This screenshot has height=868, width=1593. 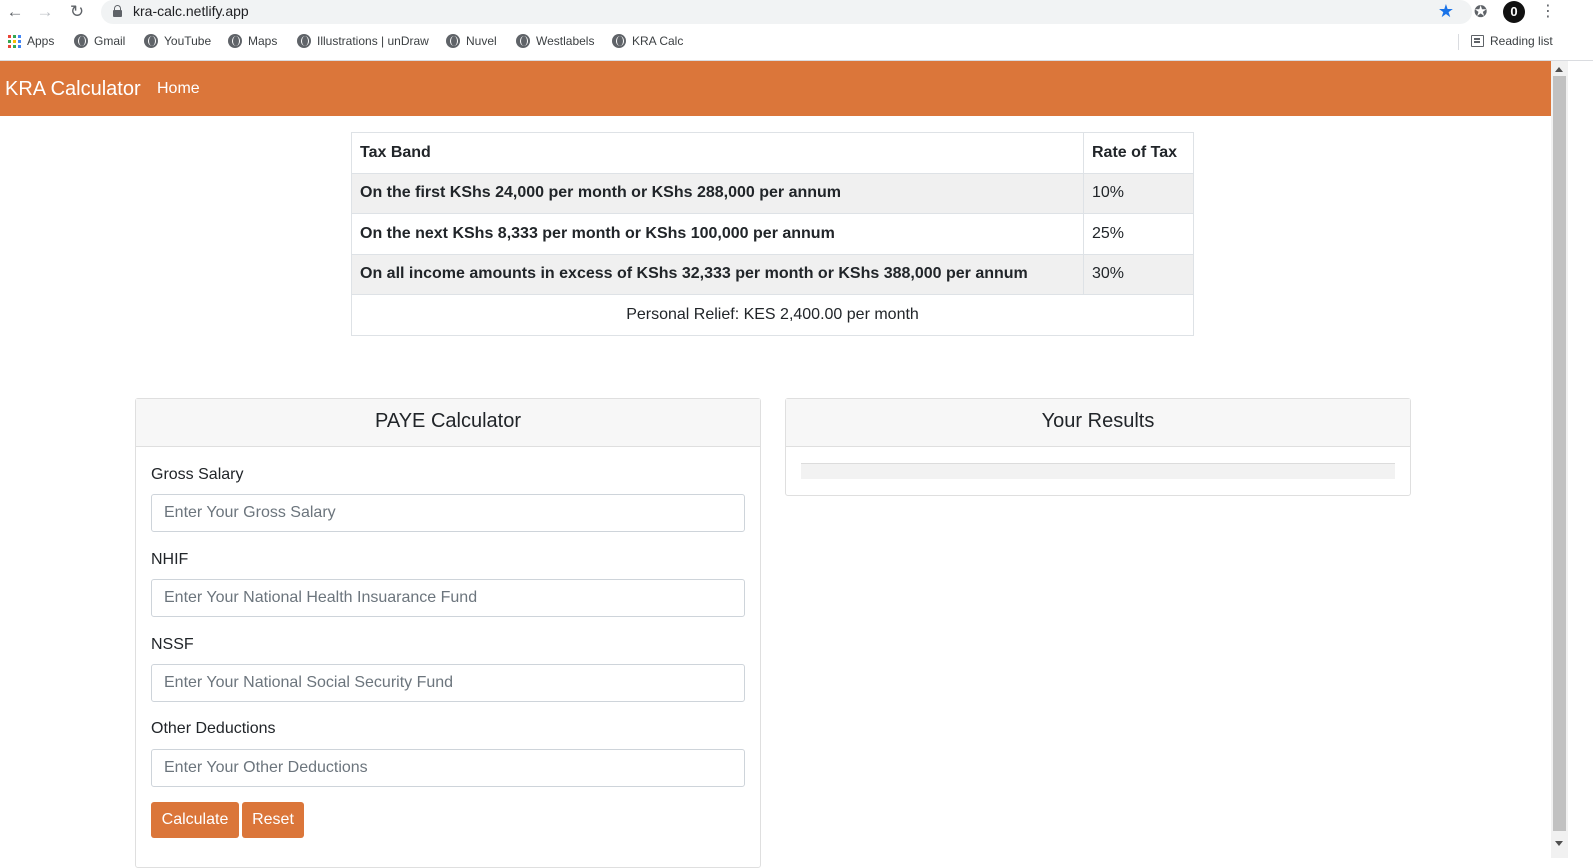 I want to click on personal-relief-cell: Personal Relief: KES 2,400.00 per month, so click(x=772, y=315).